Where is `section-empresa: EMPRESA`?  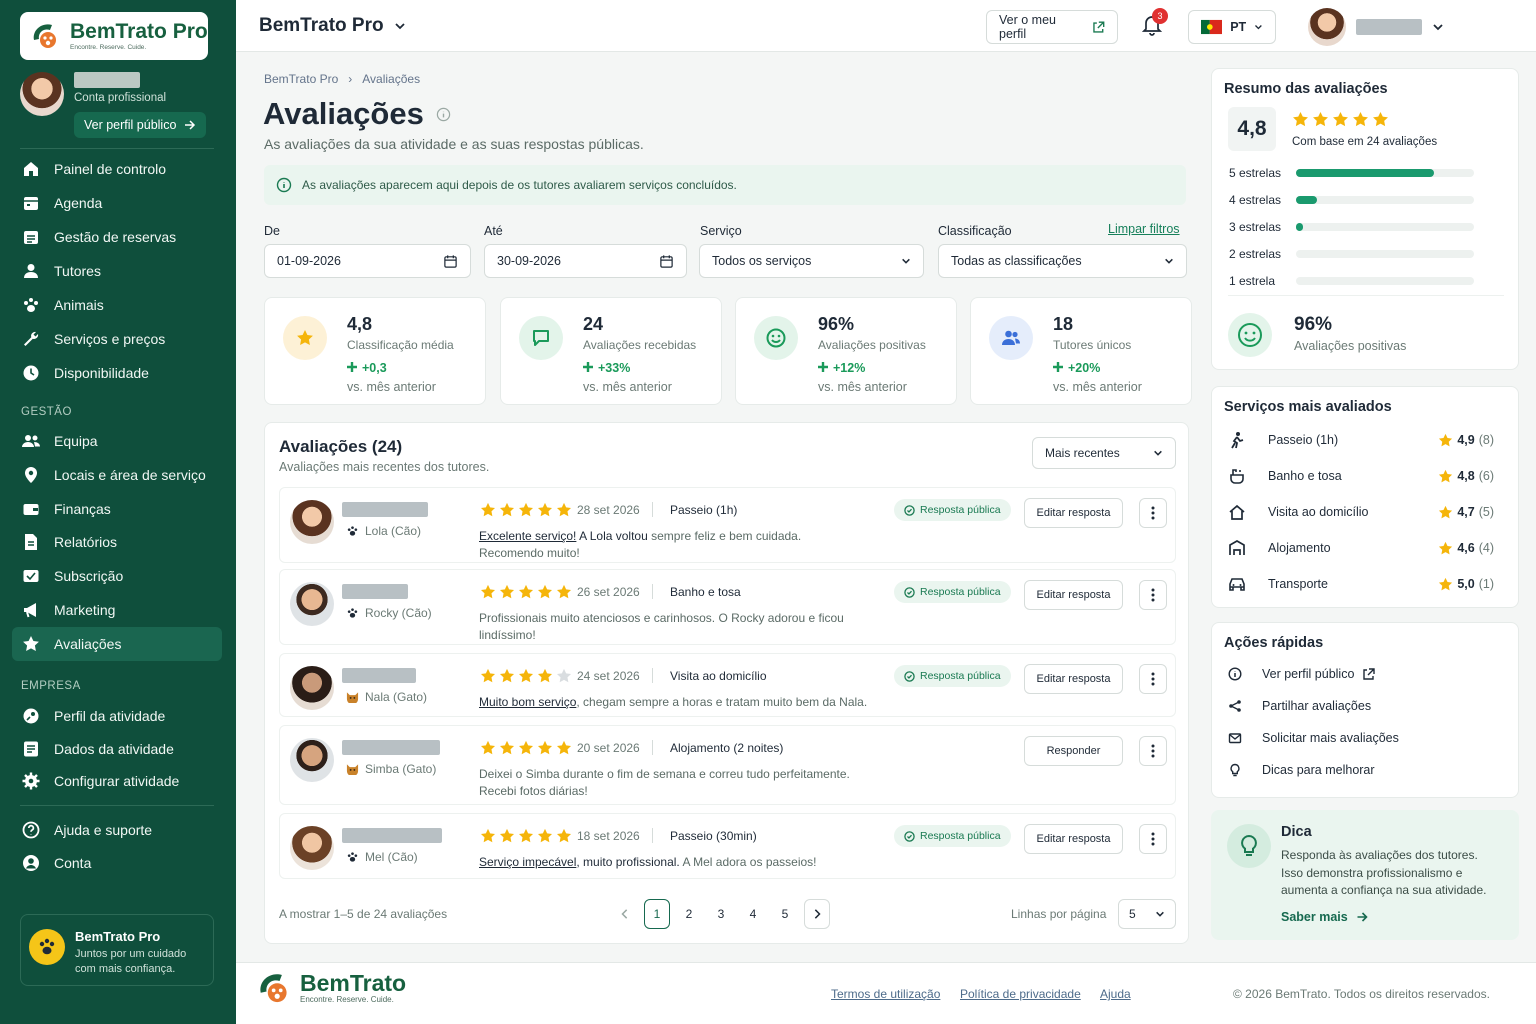 section-empresa: EMPRESA is located at coordinates (51, 686).